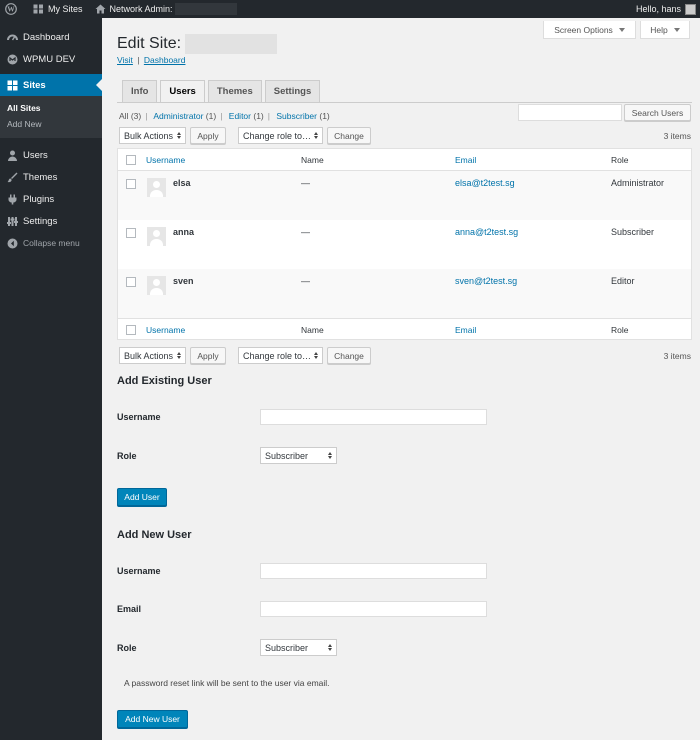  What do you see at coordinates (404, 102) in the screenshot?
I see `tab-divider` at bounding box center [404, 102].